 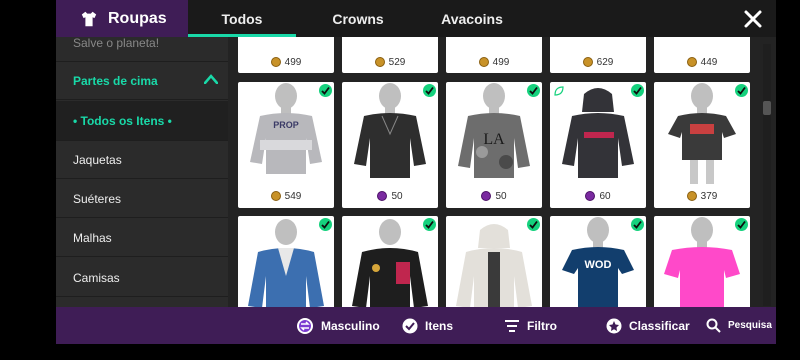 What do you see at coordinates (211, 79) in the screenshot?
I see `chevron-up-icon` at bounding box center [211, 79].